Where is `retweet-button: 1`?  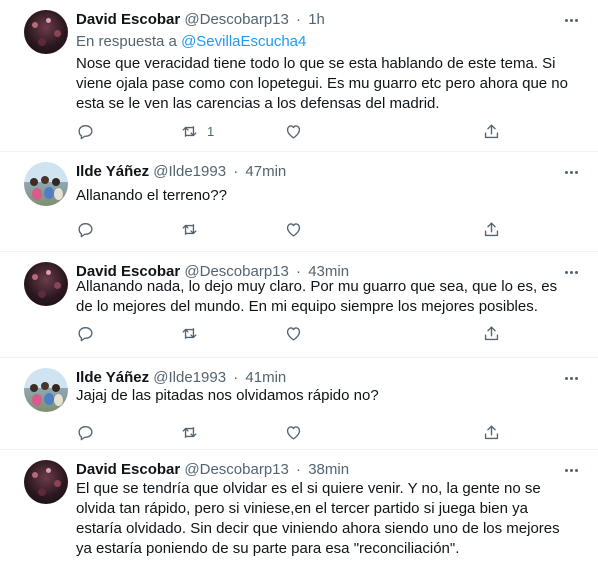
retweet-button: 1 is located at coordinates (197, 131).